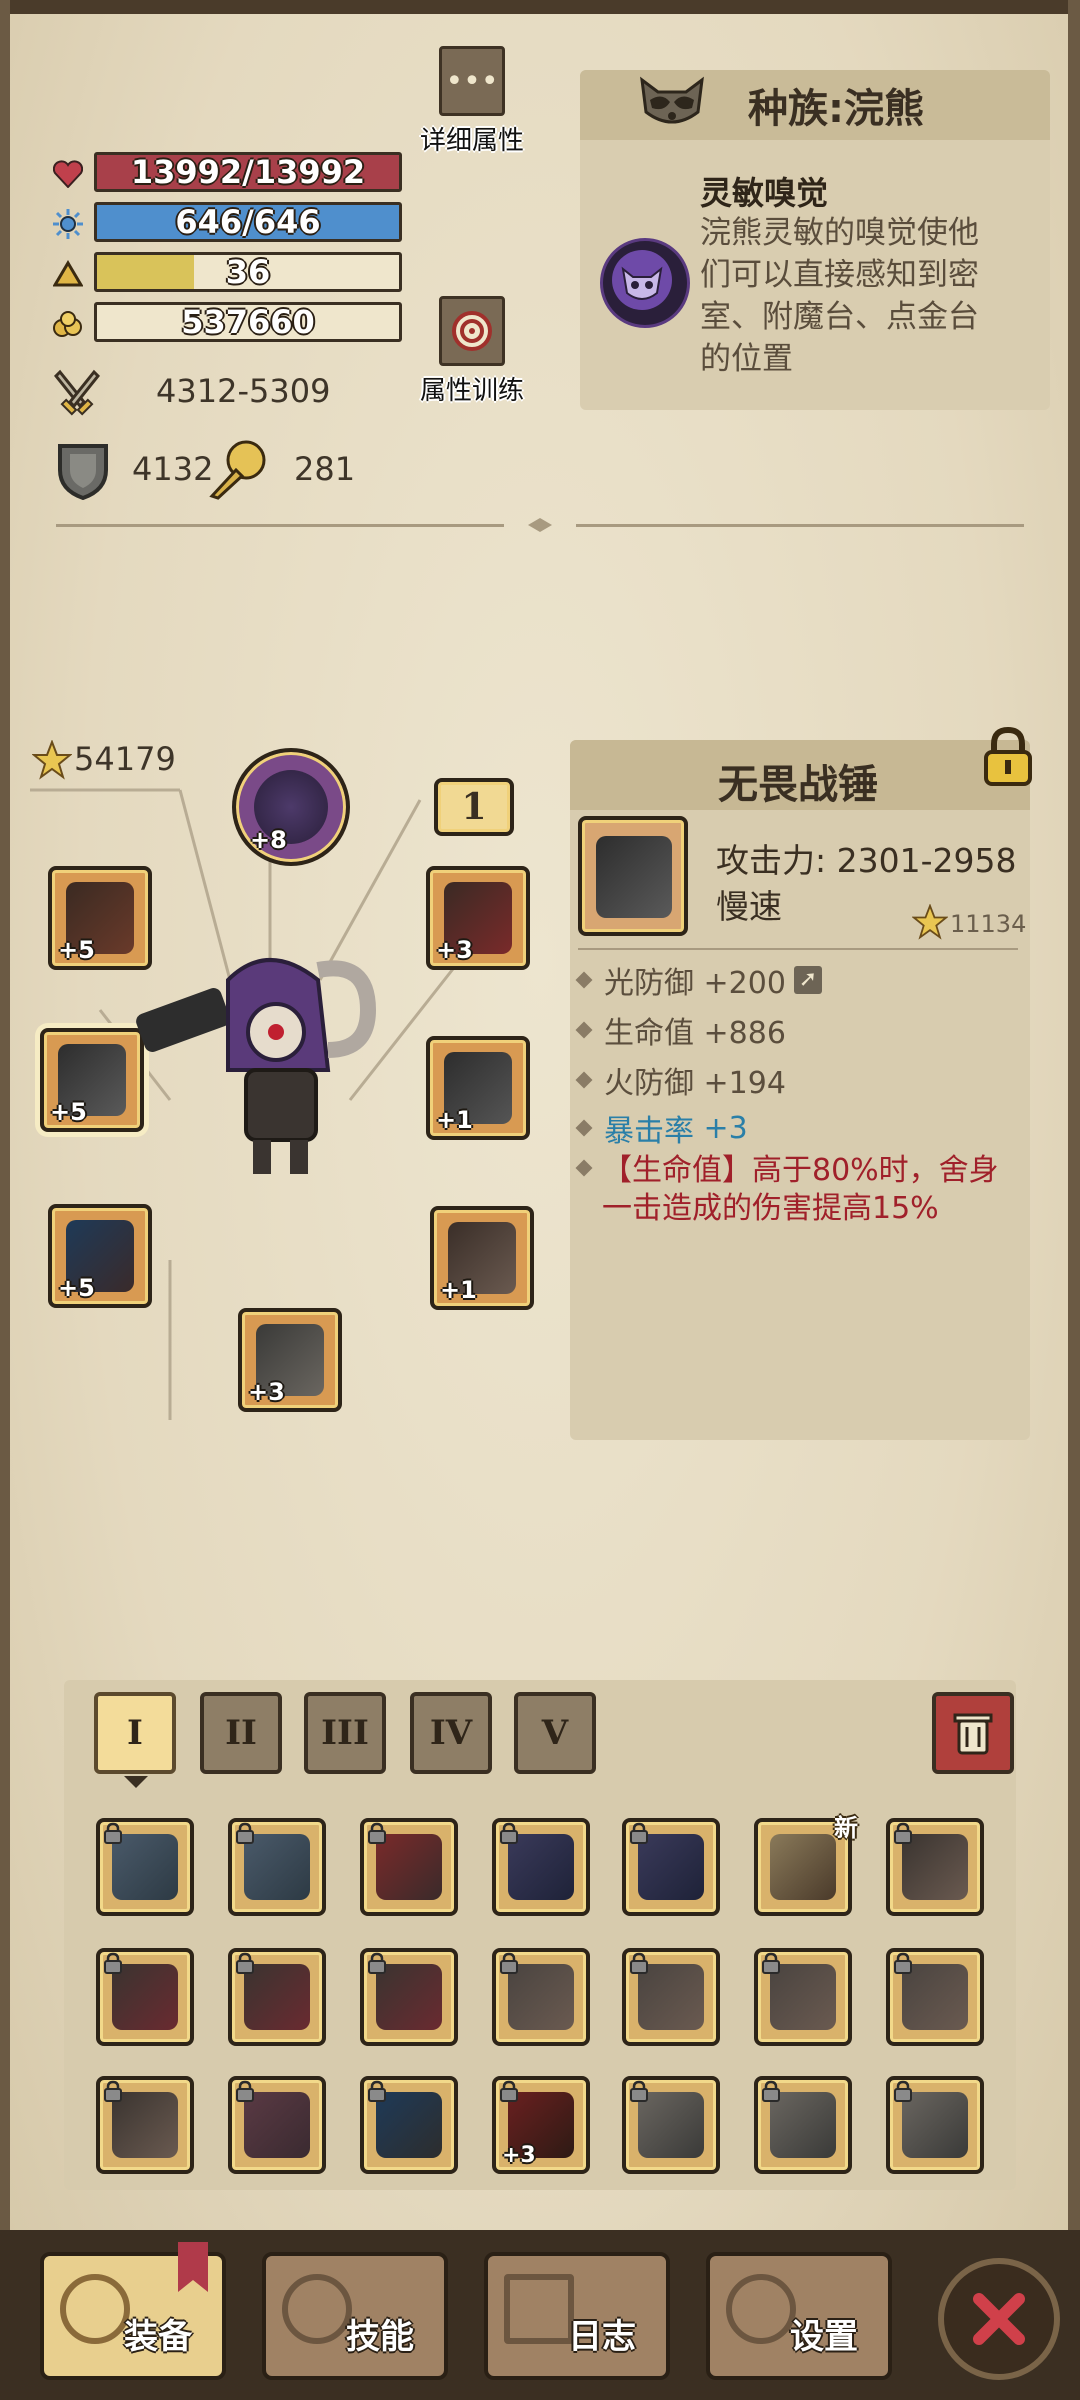  I want to click on nav-settings-label: 设置, so click(824, 2337).